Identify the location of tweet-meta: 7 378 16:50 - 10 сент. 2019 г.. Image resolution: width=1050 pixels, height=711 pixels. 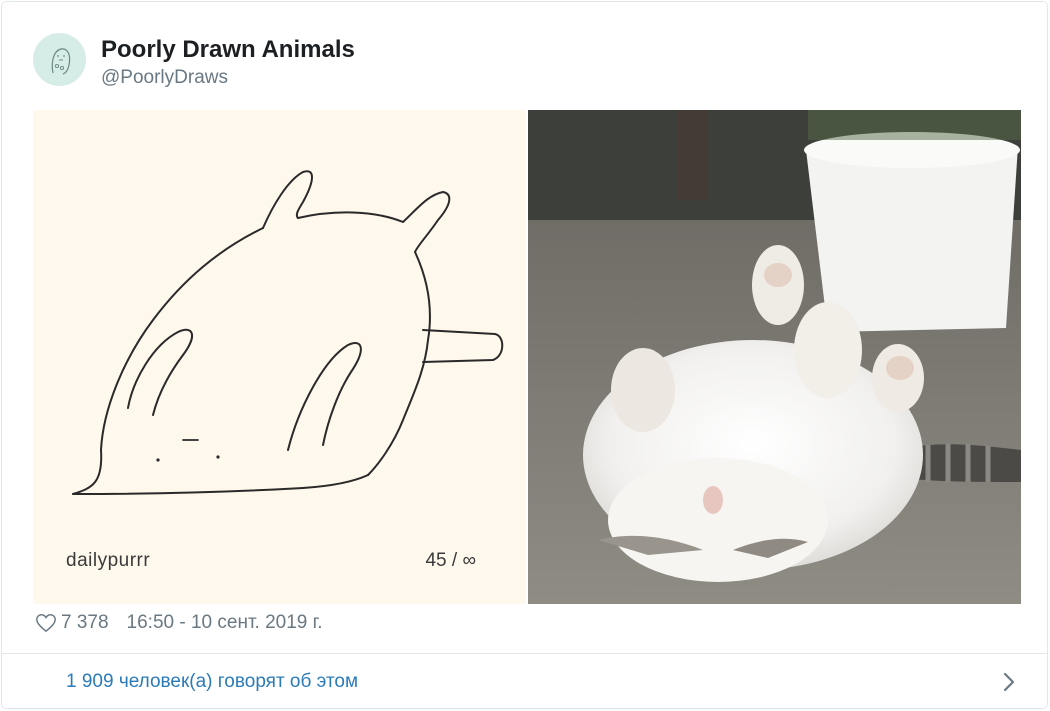
(179, 623).